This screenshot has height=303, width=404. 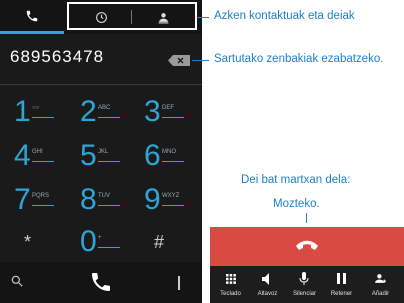 I want to click on microphone-icon, so click(x=304, y=278).